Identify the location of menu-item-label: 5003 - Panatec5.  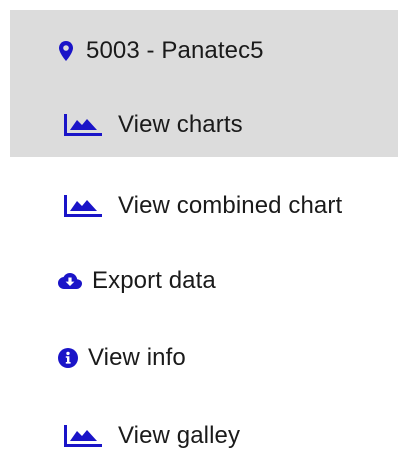
(175, 50).